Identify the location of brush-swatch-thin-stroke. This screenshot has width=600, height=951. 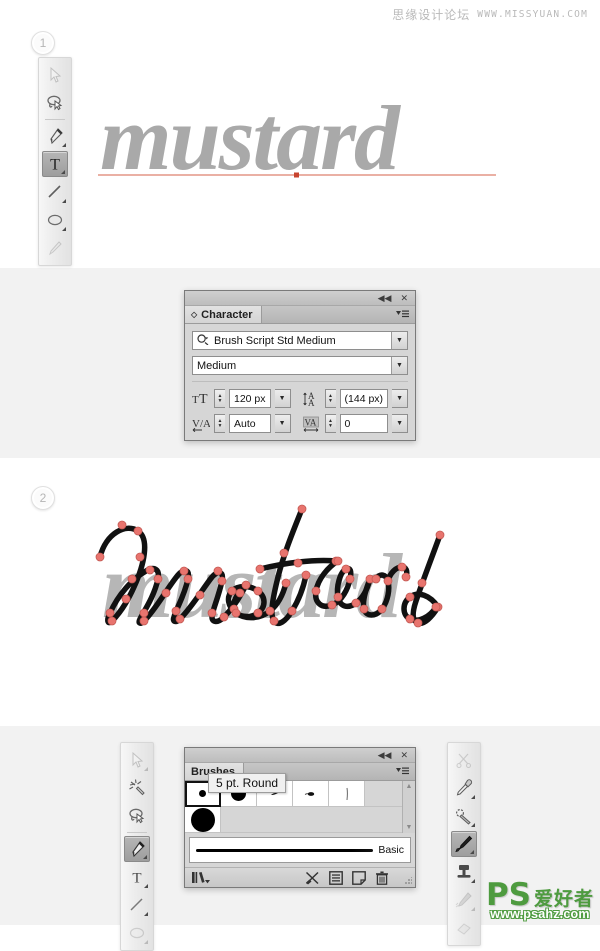
(347, 794).